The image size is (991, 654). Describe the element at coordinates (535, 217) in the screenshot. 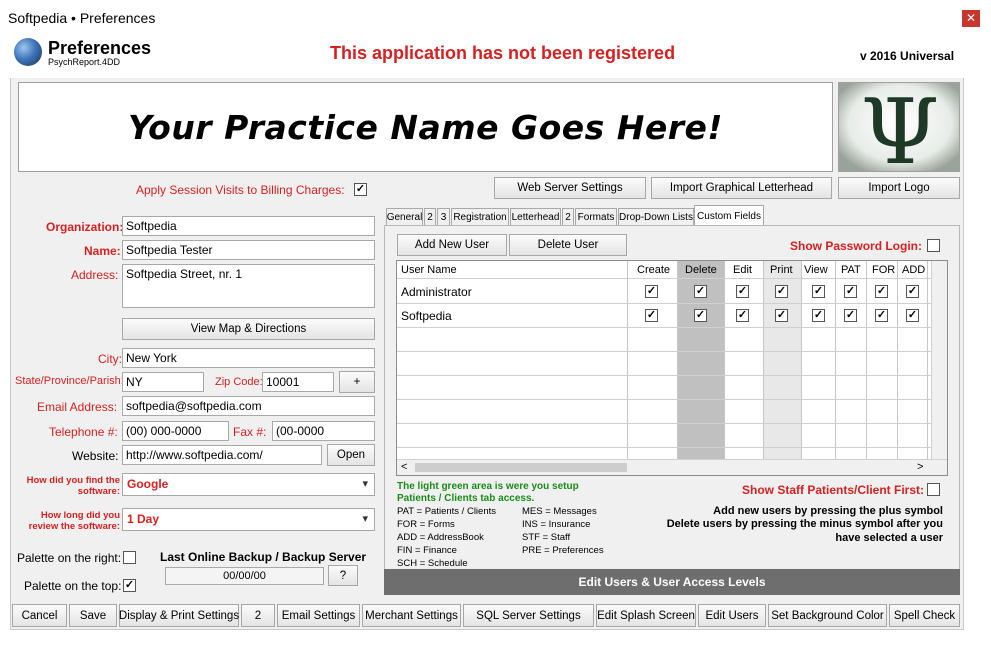

I see `tab-letterhead: Letterhead` at that location.